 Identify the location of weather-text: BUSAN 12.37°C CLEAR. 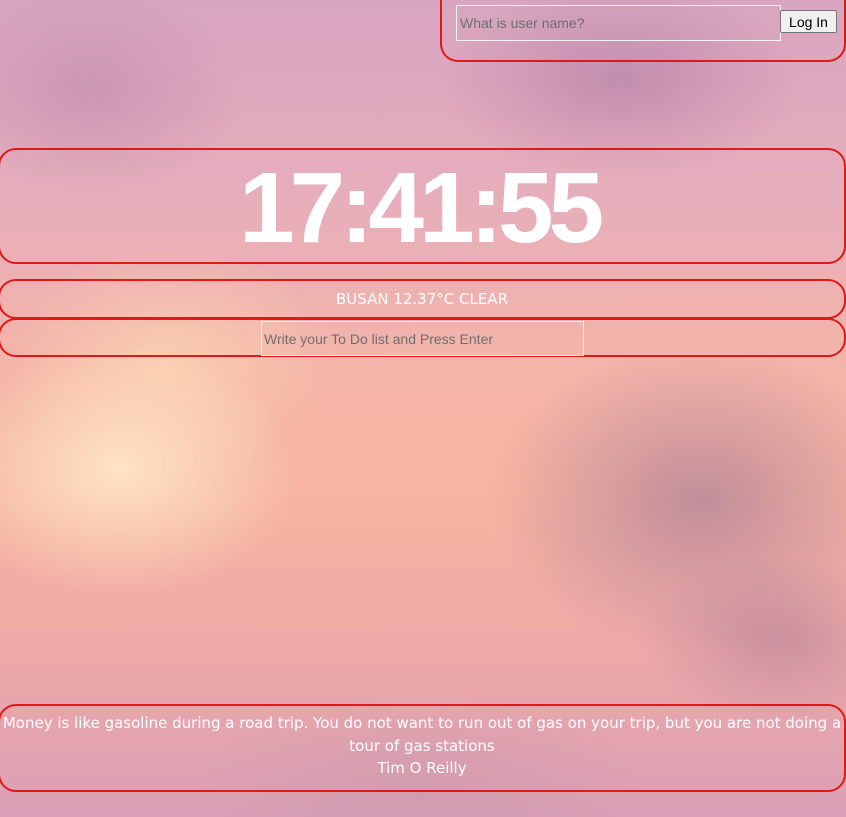
(422, 299).